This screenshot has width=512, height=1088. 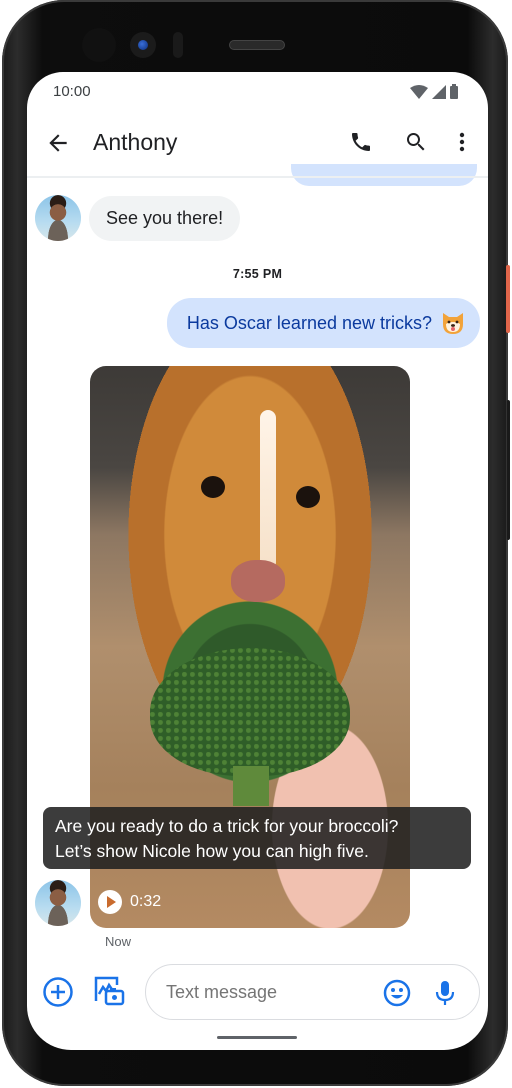 I want to click on microphone-icon, so click(x=445, y=993).